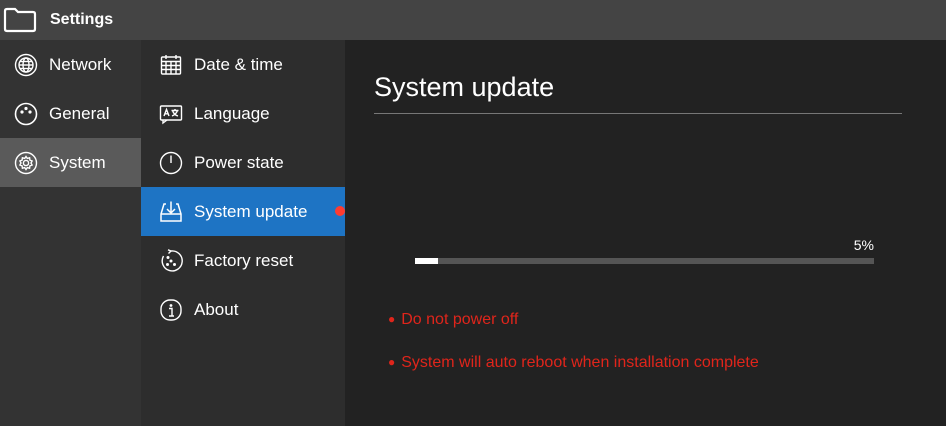 This screenshot has width=946, height=426. What do you see at coordinates (80, 64) in the screenshot?
I see `primary-nav-label: Network` at bounding box center [80, 64].